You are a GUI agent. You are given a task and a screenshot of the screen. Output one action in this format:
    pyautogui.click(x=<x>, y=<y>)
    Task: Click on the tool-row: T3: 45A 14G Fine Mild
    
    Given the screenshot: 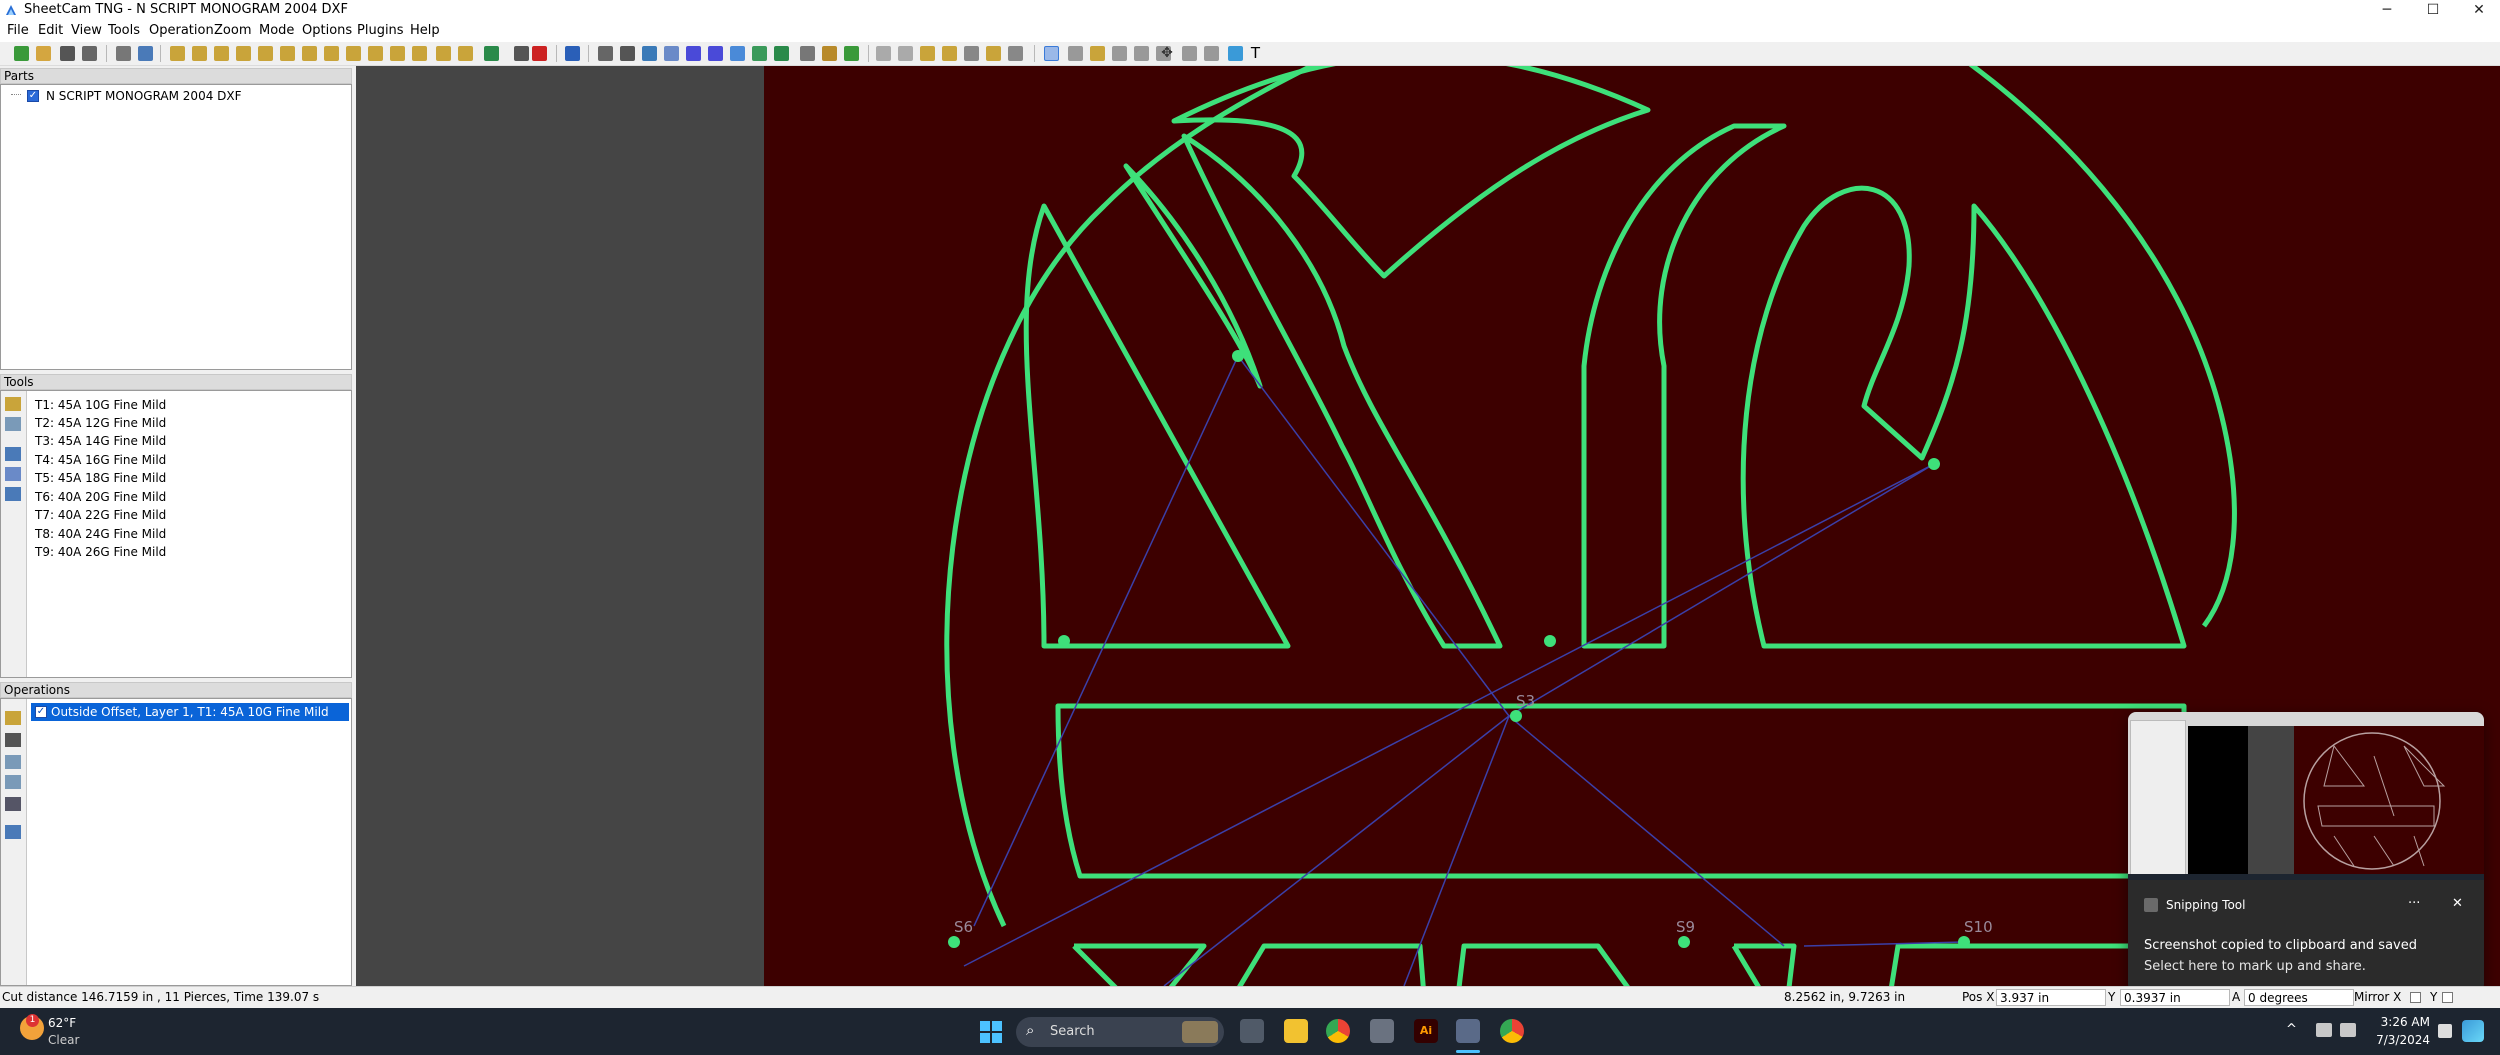 What is the action you would take?
    pyautogui.click(x=100, y=441)
    